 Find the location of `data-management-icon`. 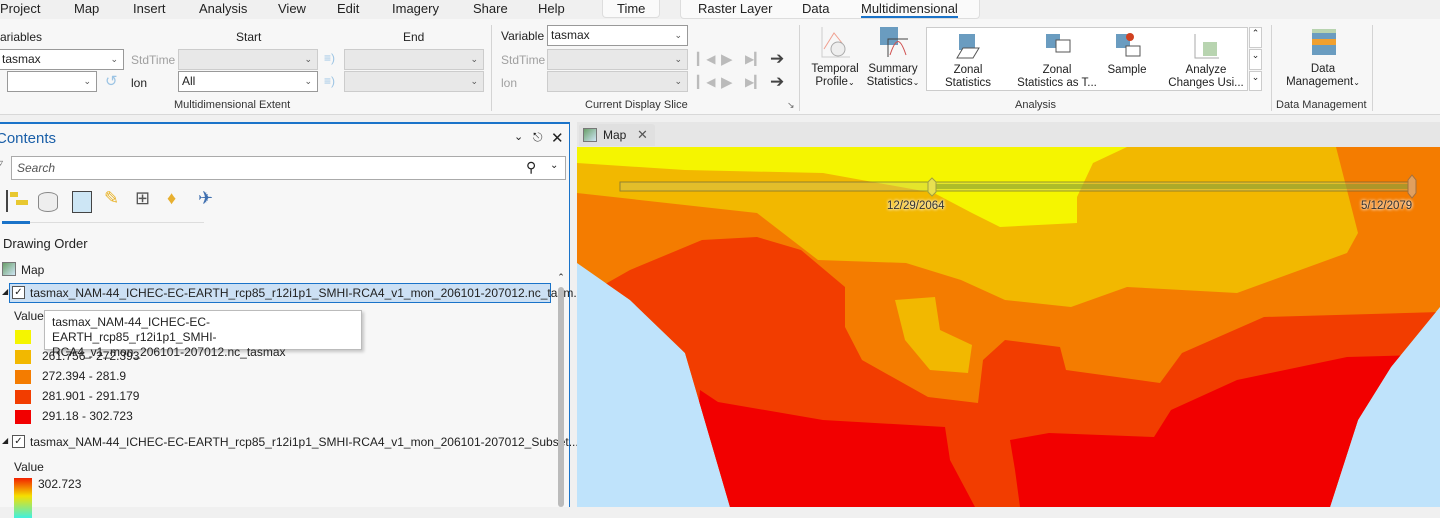

data-management-icon is located at coordinates (1324, 42).